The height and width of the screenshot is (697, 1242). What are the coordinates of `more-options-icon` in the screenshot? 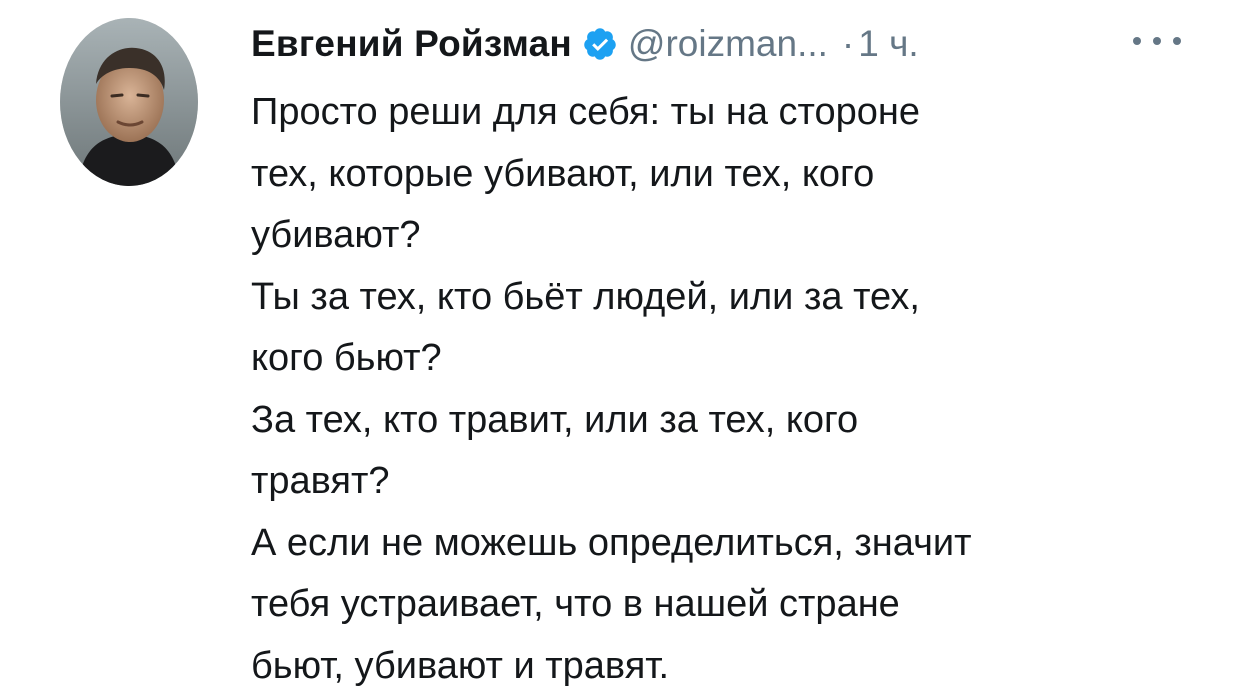 It's located at (1157, 41).